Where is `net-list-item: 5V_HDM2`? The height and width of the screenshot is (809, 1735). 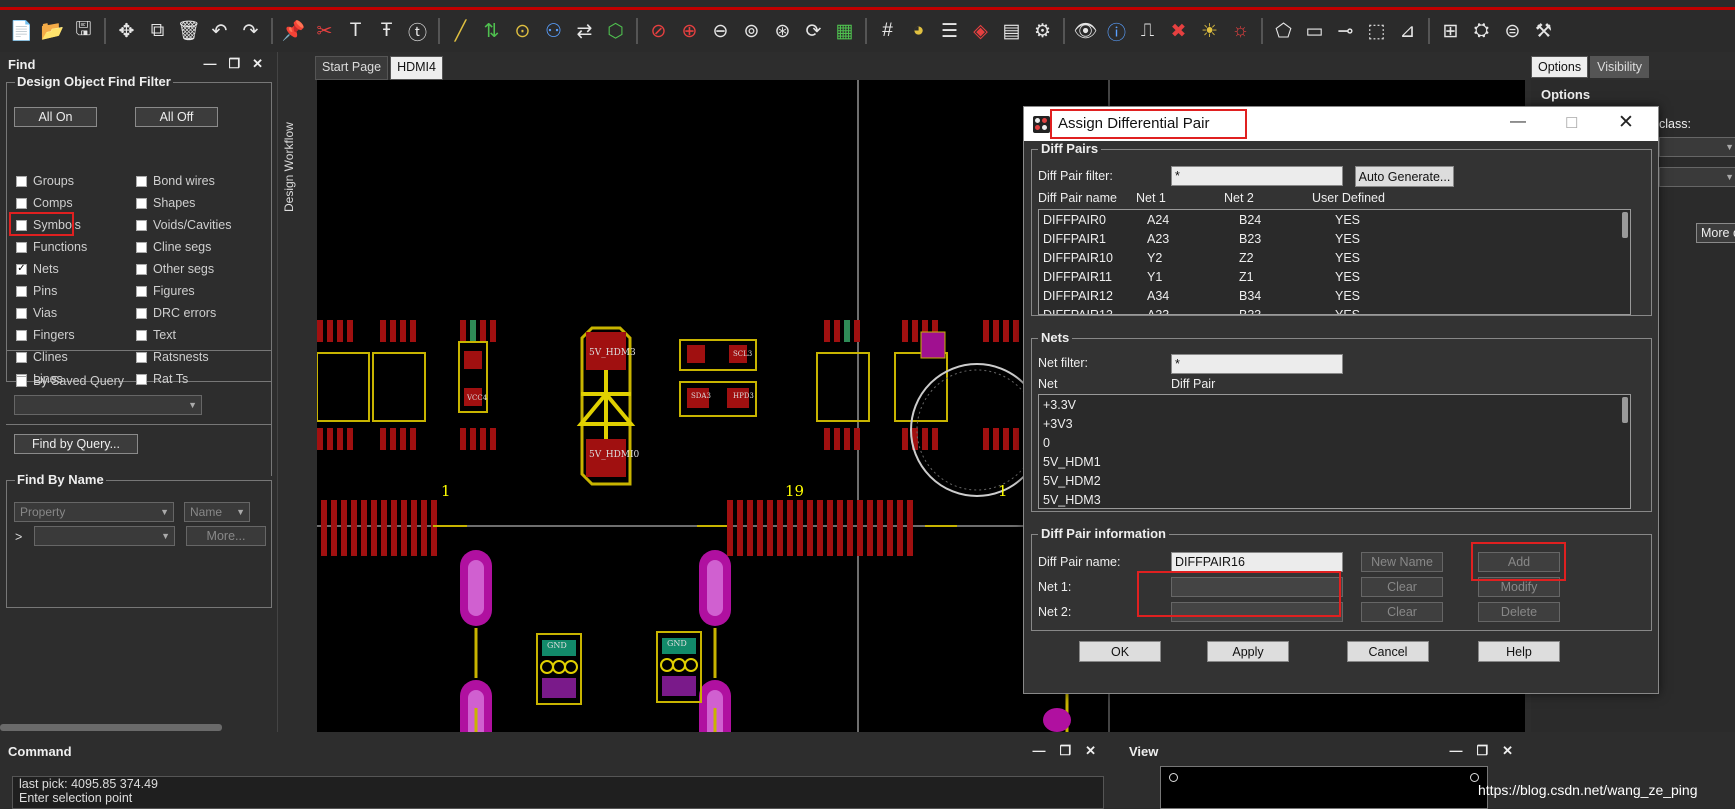
net-list-item: 5V_HDM2 is located at coordinates (1072, 481).